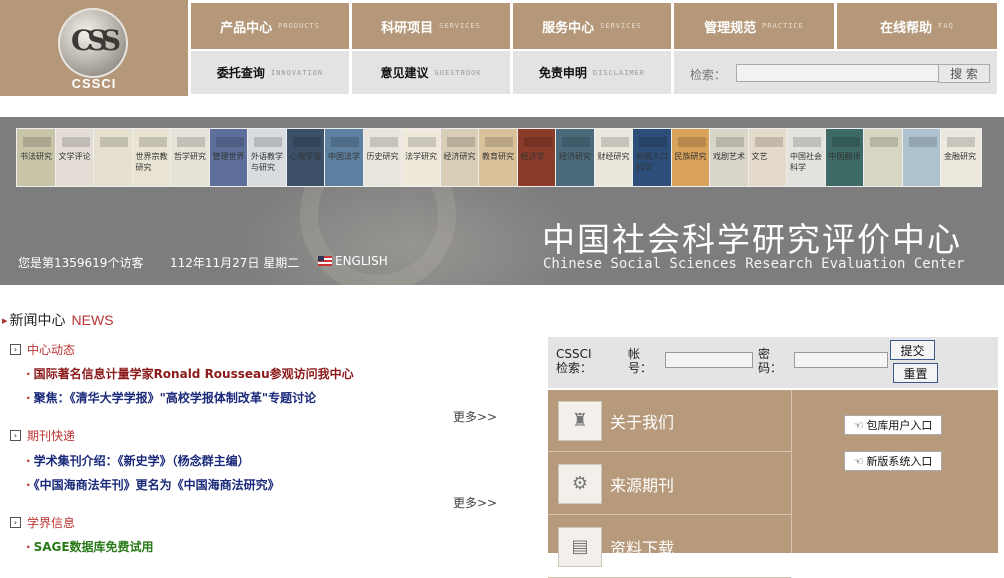 The height and width of the screenshot is (578, 1004). Describe the element at coordinates (574, 361) in the screenshot. I see `login-title: CSSCI检索：` at that location.